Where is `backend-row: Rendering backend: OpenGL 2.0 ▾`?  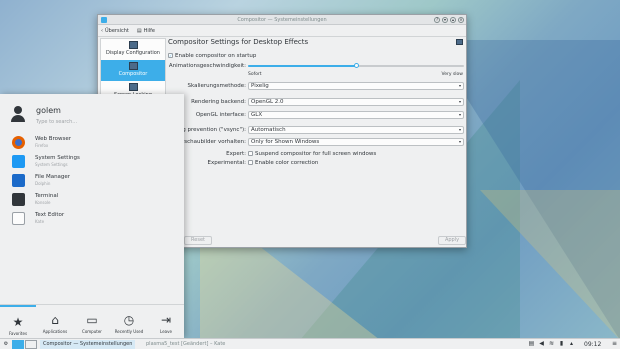
backend-row: Rendering backend: OpenGL 2.0 ▾ is located at coordinates (316, 102).